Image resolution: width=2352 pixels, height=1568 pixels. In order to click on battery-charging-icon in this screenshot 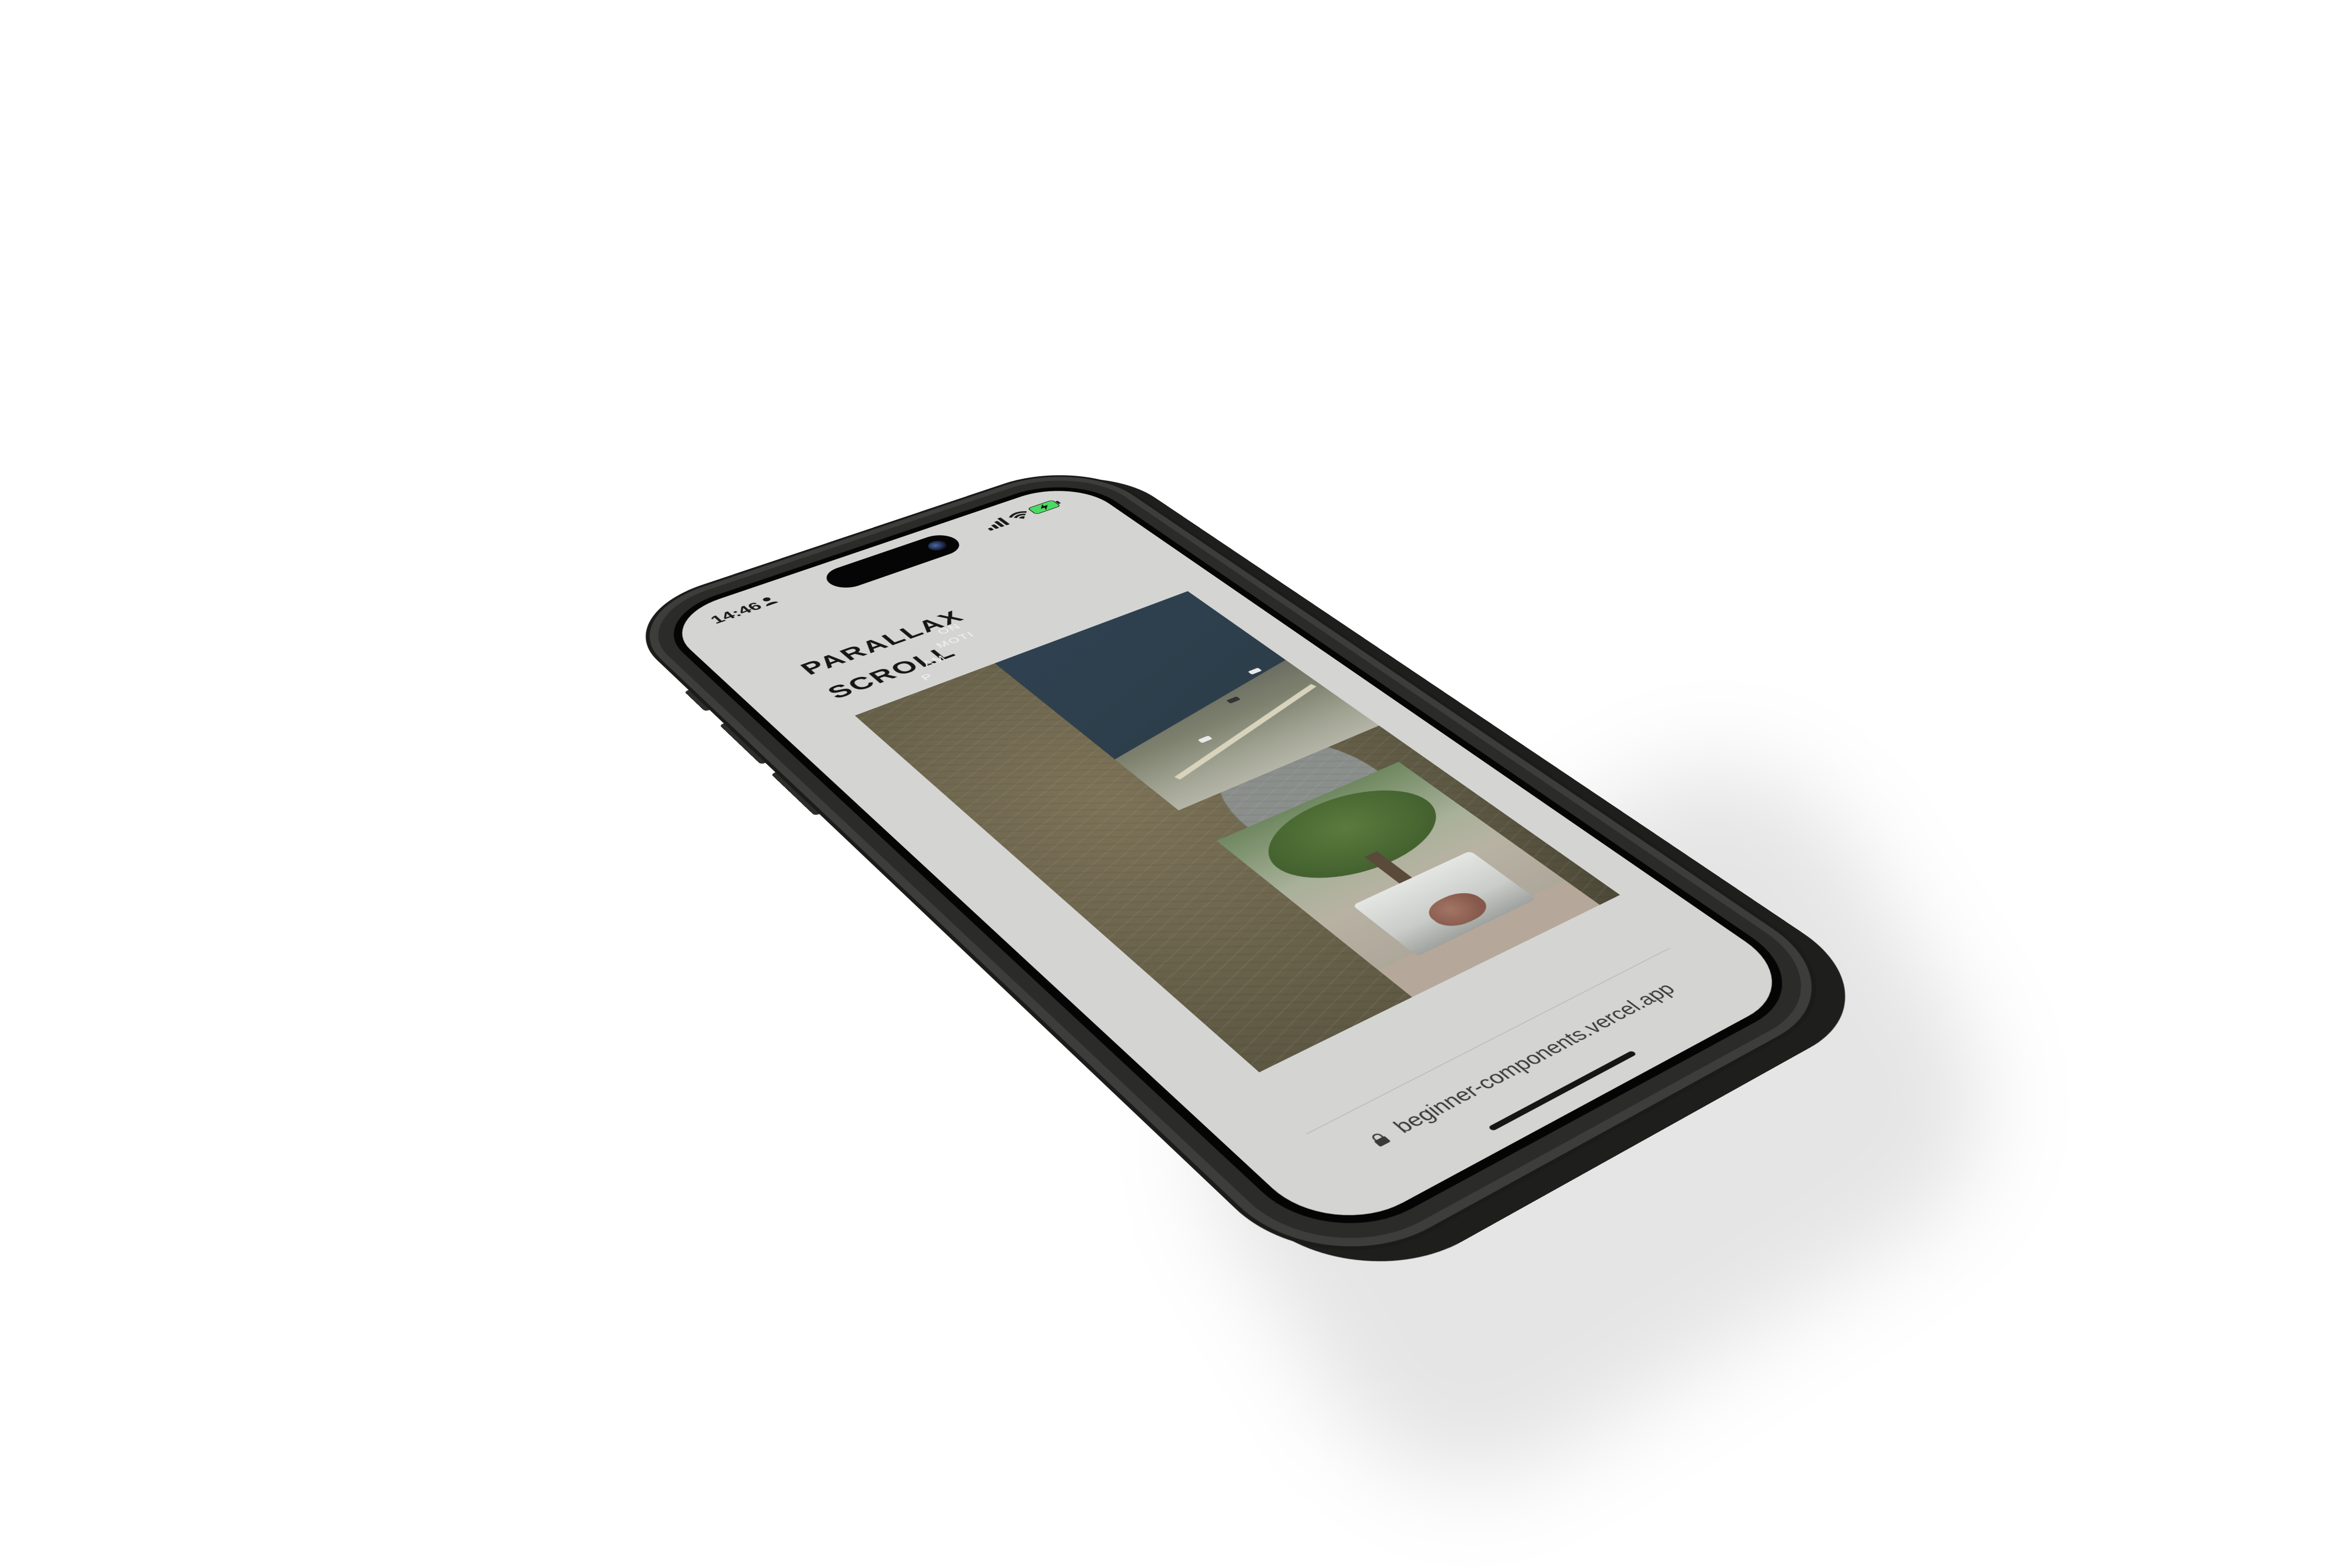, I will do `click(1045, 506)`.